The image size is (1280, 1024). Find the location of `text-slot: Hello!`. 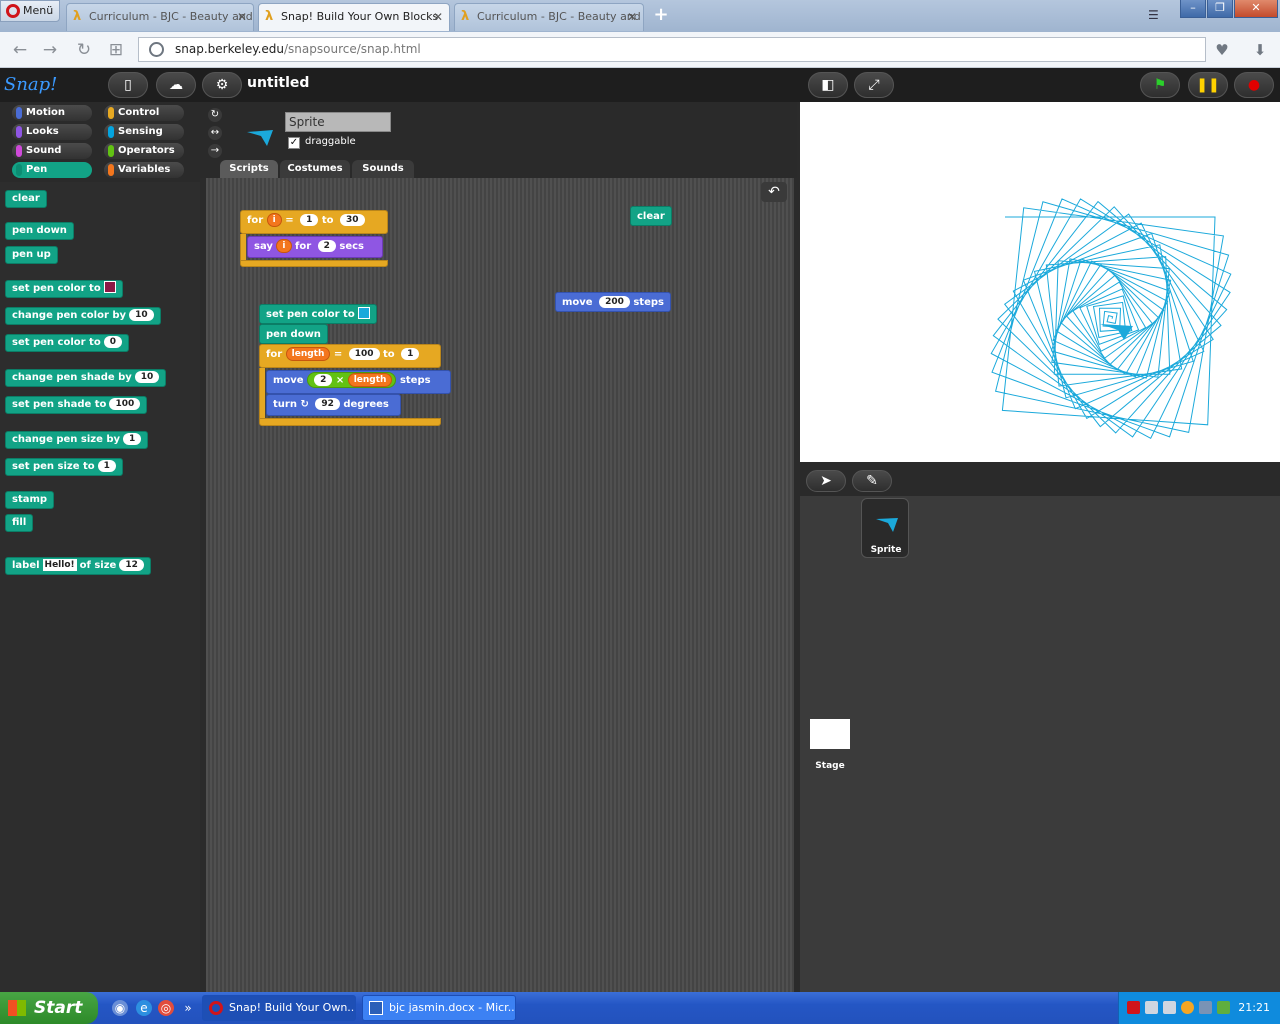

text-slot: Hello! is located at coordinates (59, 565).